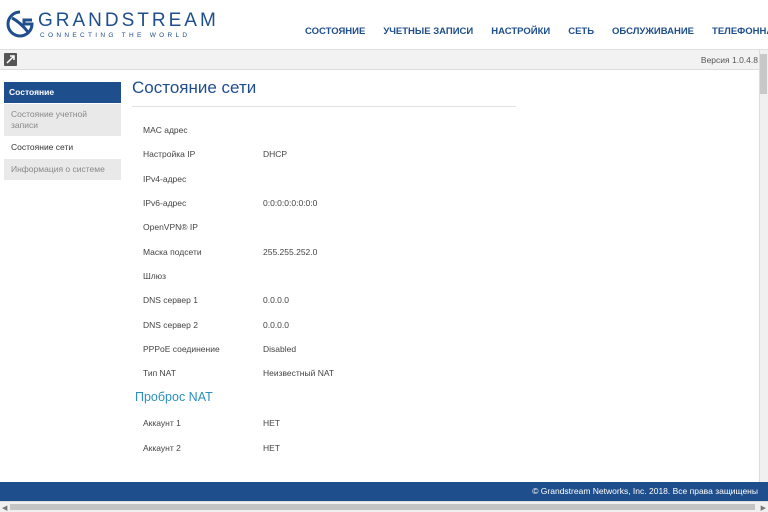 The height and width of the screenshot is (512, 768). What do you see at coordinates (324, 92) in the screenshot?
I see `page-title: Состояние сети` at bounding box center [324, 92].